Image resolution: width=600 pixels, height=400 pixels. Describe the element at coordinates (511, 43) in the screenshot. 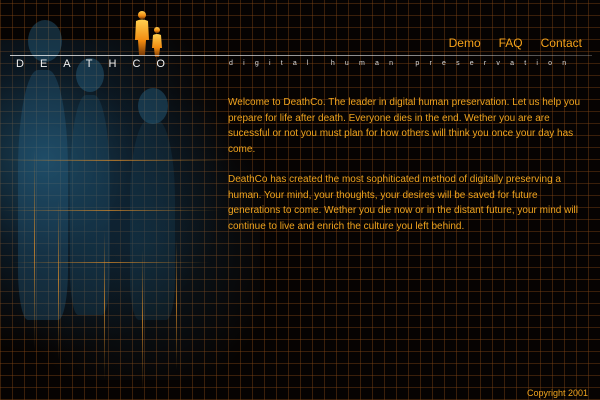

I see `nav-link-faq: FAQ` at that location.